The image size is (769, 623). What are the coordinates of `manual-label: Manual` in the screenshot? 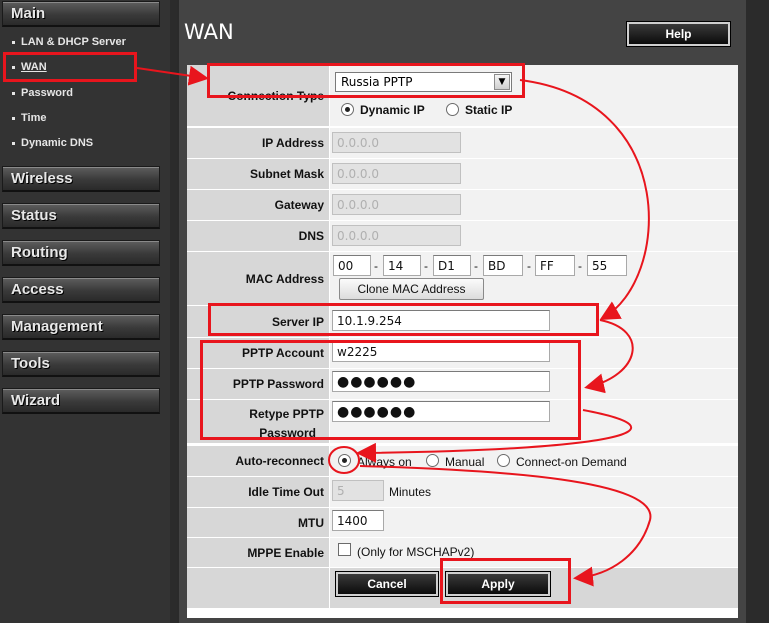 It's located at (465, 462).